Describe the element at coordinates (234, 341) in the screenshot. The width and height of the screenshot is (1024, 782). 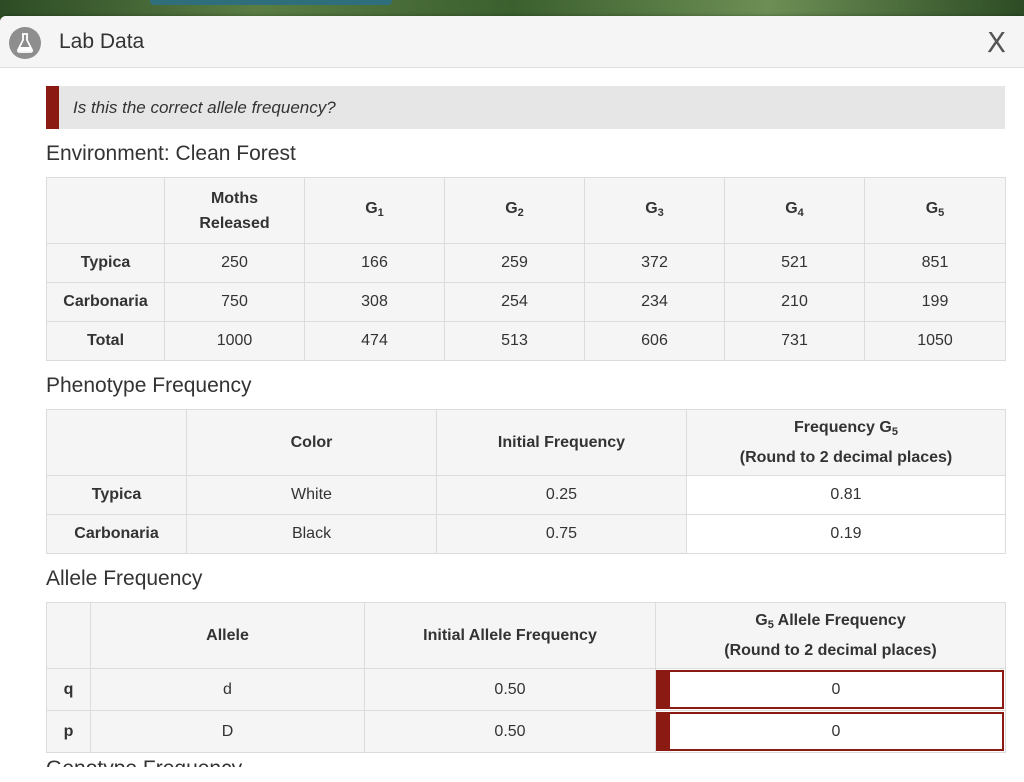
I see `table-cell: 1000` at that location.